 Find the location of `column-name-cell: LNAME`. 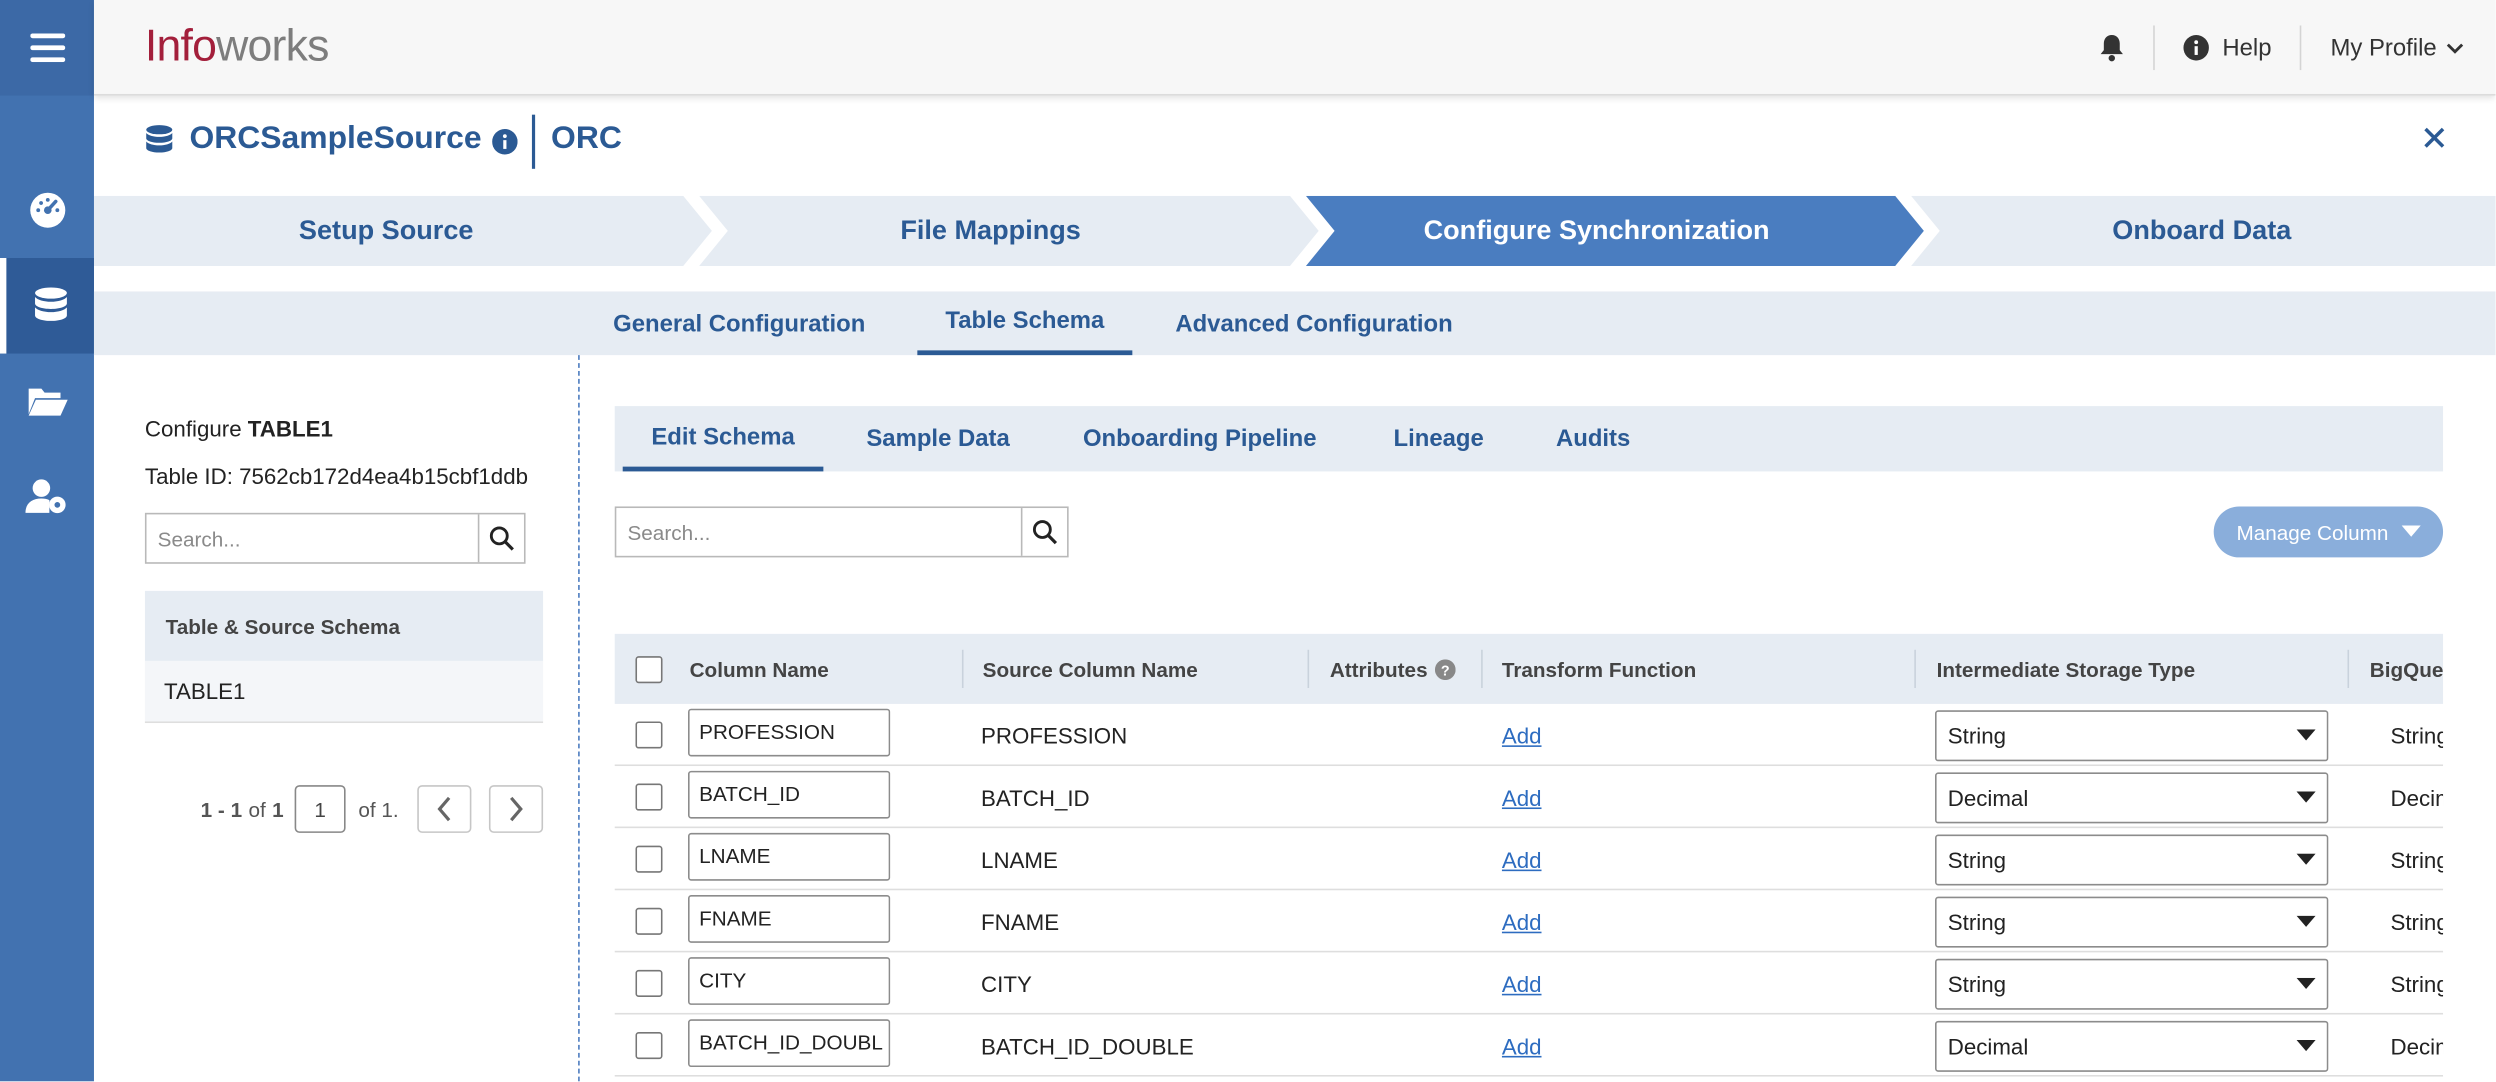

column-name-cell: LNAME is located at coordinates (789, 859).